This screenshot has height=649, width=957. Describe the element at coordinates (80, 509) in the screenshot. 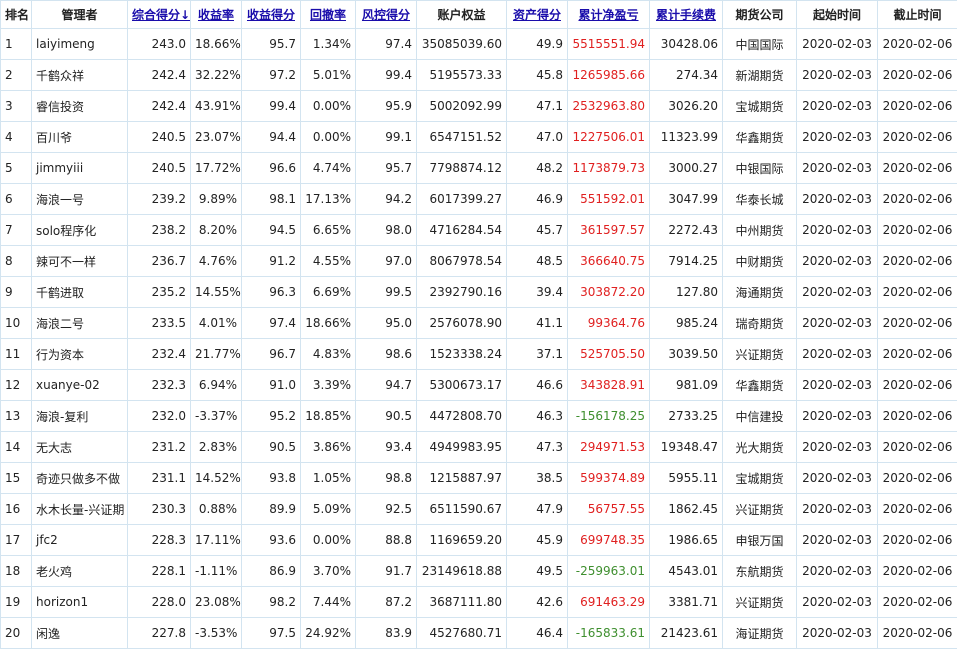

I see `cell-manager: 水木长量-兴证期` at that location.